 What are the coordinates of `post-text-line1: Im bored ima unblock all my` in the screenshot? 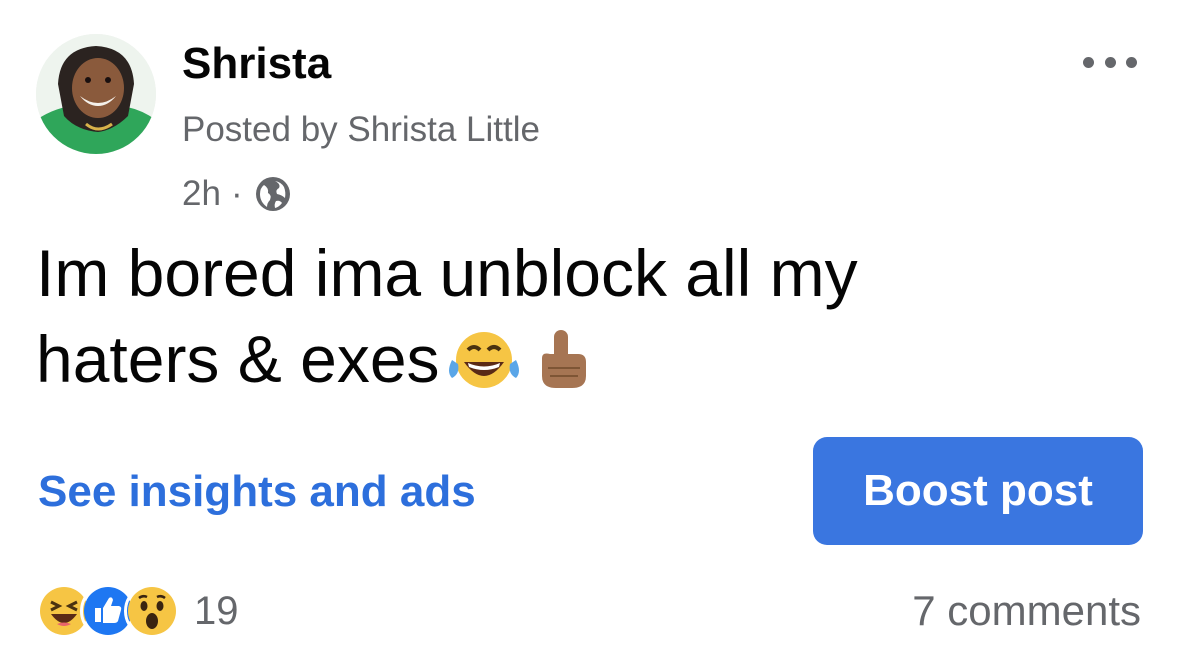 It's located at (447, 273).